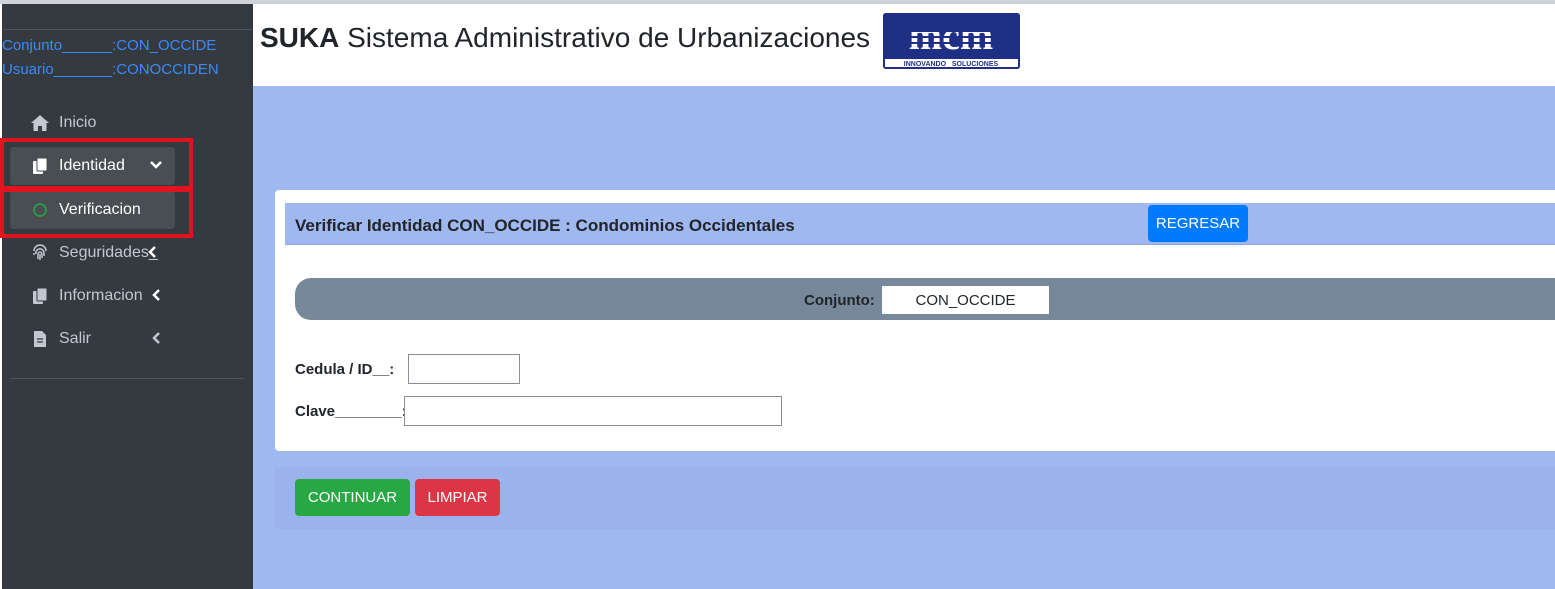 The image size is (1555, 589). Describe the element at coordinates (40, 123) in the screenshot. I see `home-icon` at that location.